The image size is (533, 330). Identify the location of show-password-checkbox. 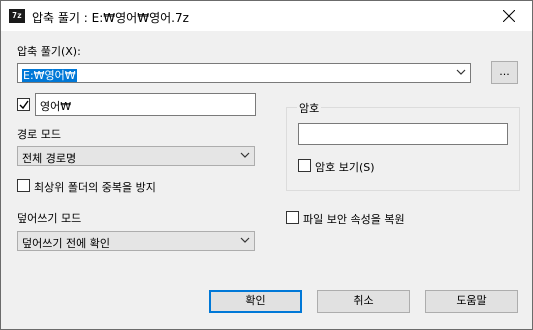
(304, 165).